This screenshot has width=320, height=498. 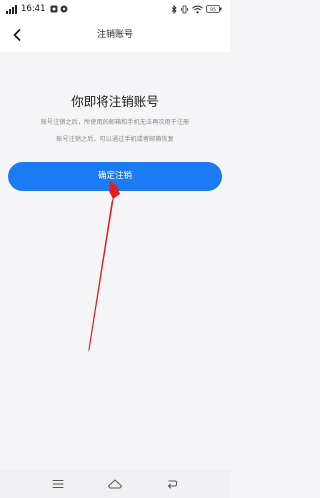 What do you see at coordinates (11, 9) in the screenshot?
I see `signal-icon` at bounding box center [11, 9].